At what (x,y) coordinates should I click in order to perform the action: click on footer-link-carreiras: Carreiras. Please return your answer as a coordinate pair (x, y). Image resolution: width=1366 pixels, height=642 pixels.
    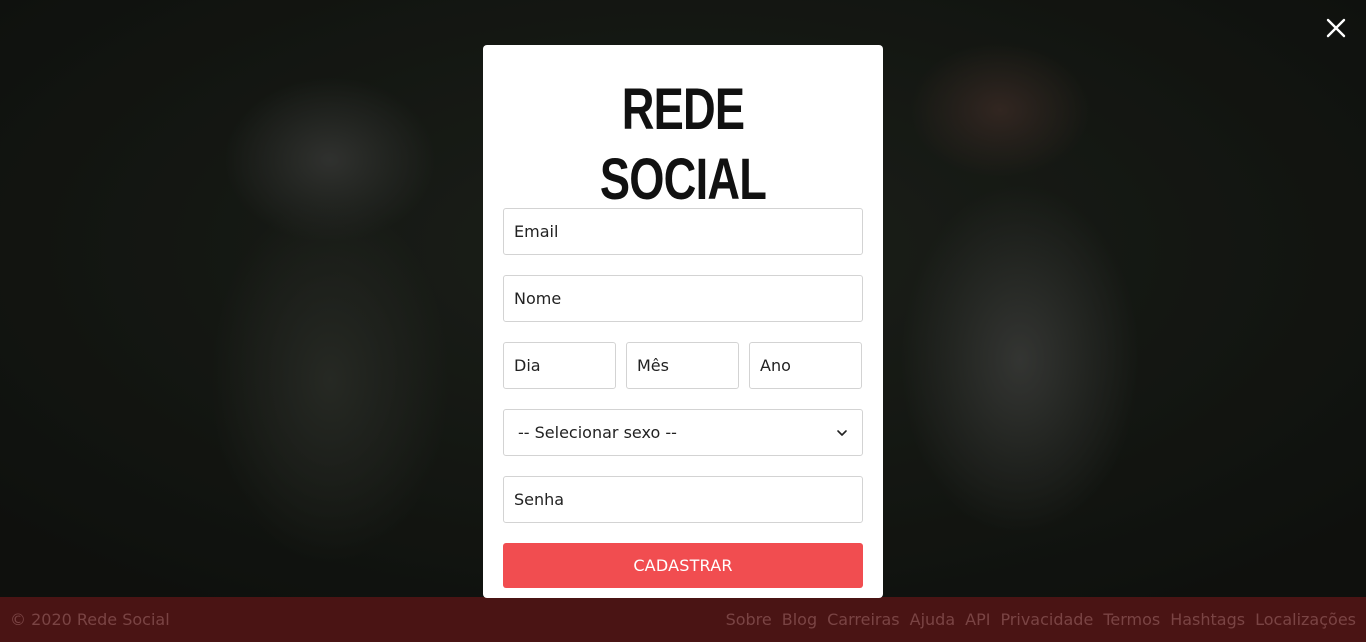
    Looking at the image, I should click on (863, 619).